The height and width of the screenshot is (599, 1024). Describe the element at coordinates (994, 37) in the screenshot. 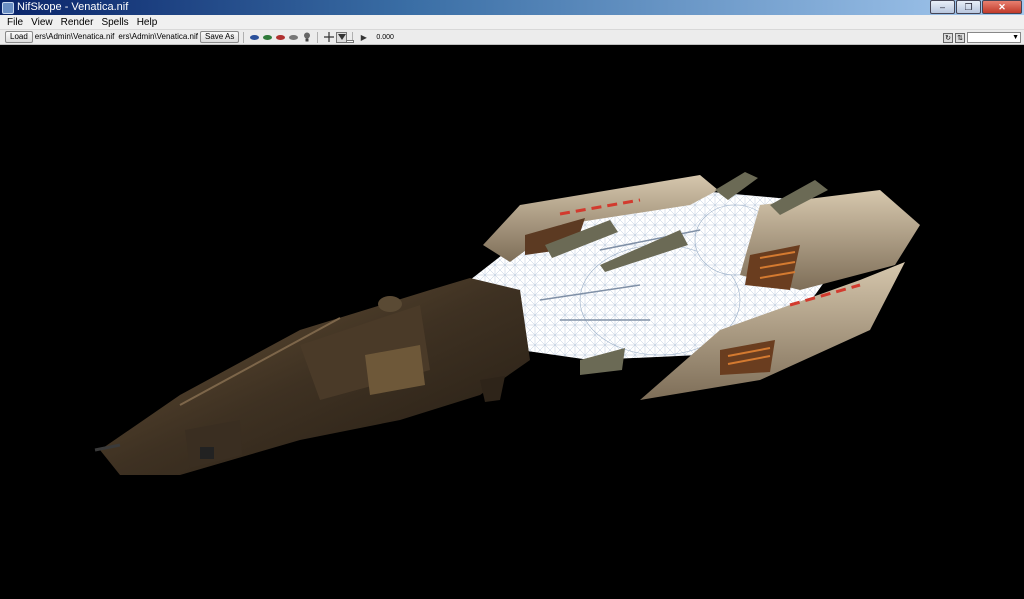

I see `sequence-select: ▼` at that location.